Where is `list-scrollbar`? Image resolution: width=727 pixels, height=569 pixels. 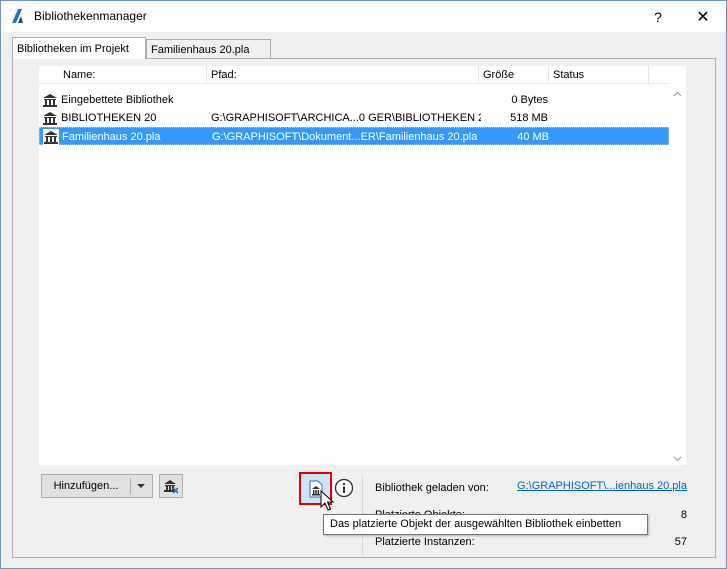 list-scrollbar is located at coordinates (677, 265).